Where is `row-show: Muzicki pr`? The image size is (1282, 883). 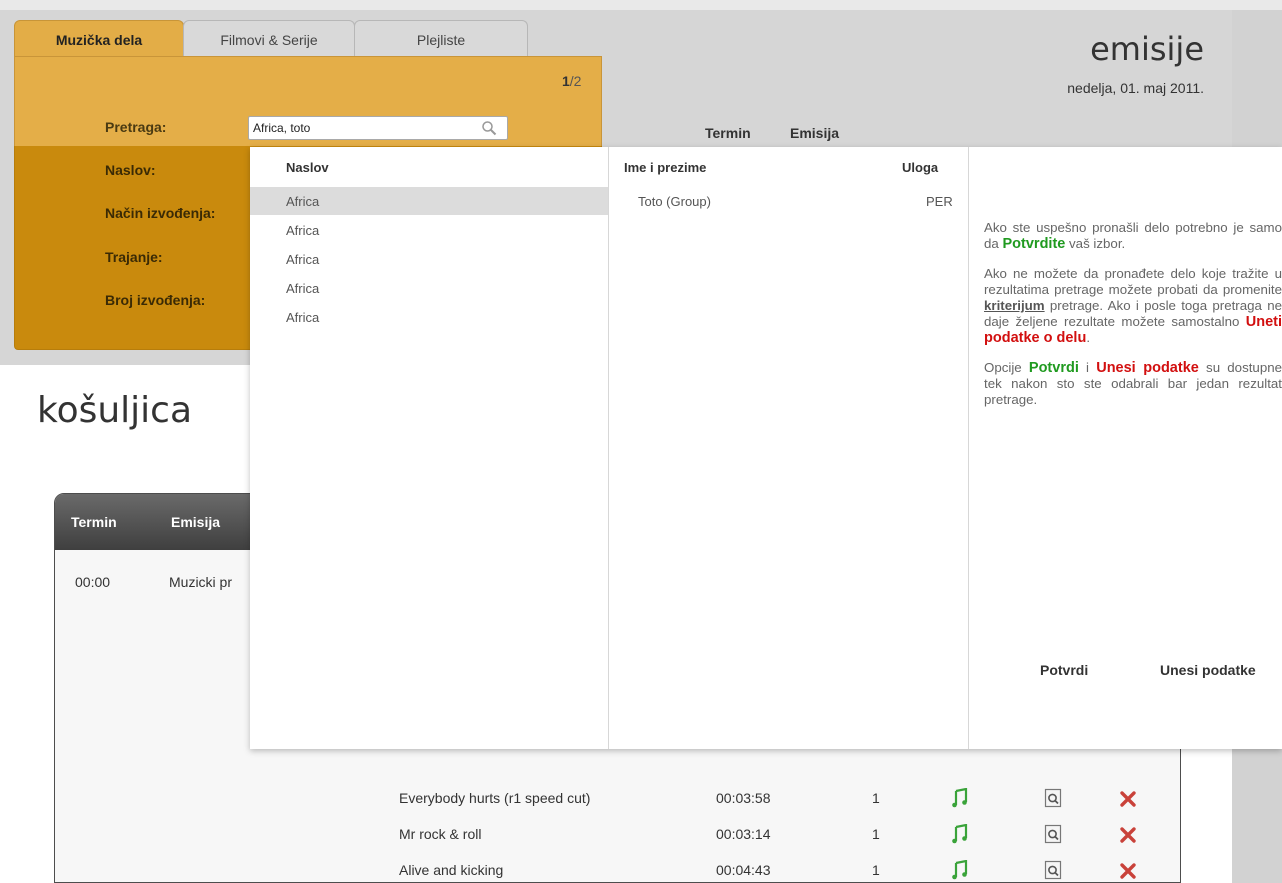 row-show: Muzicki pr is located at coordinates (200, 582).